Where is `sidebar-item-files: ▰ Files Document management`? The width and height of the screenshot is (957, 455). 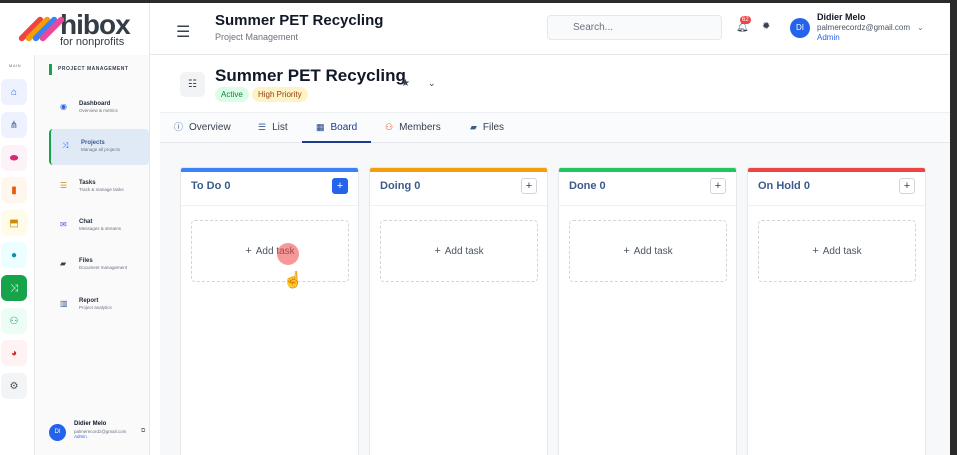
sidebar-item-files: ▰ Files Document management is located at coordinates (99, 265).